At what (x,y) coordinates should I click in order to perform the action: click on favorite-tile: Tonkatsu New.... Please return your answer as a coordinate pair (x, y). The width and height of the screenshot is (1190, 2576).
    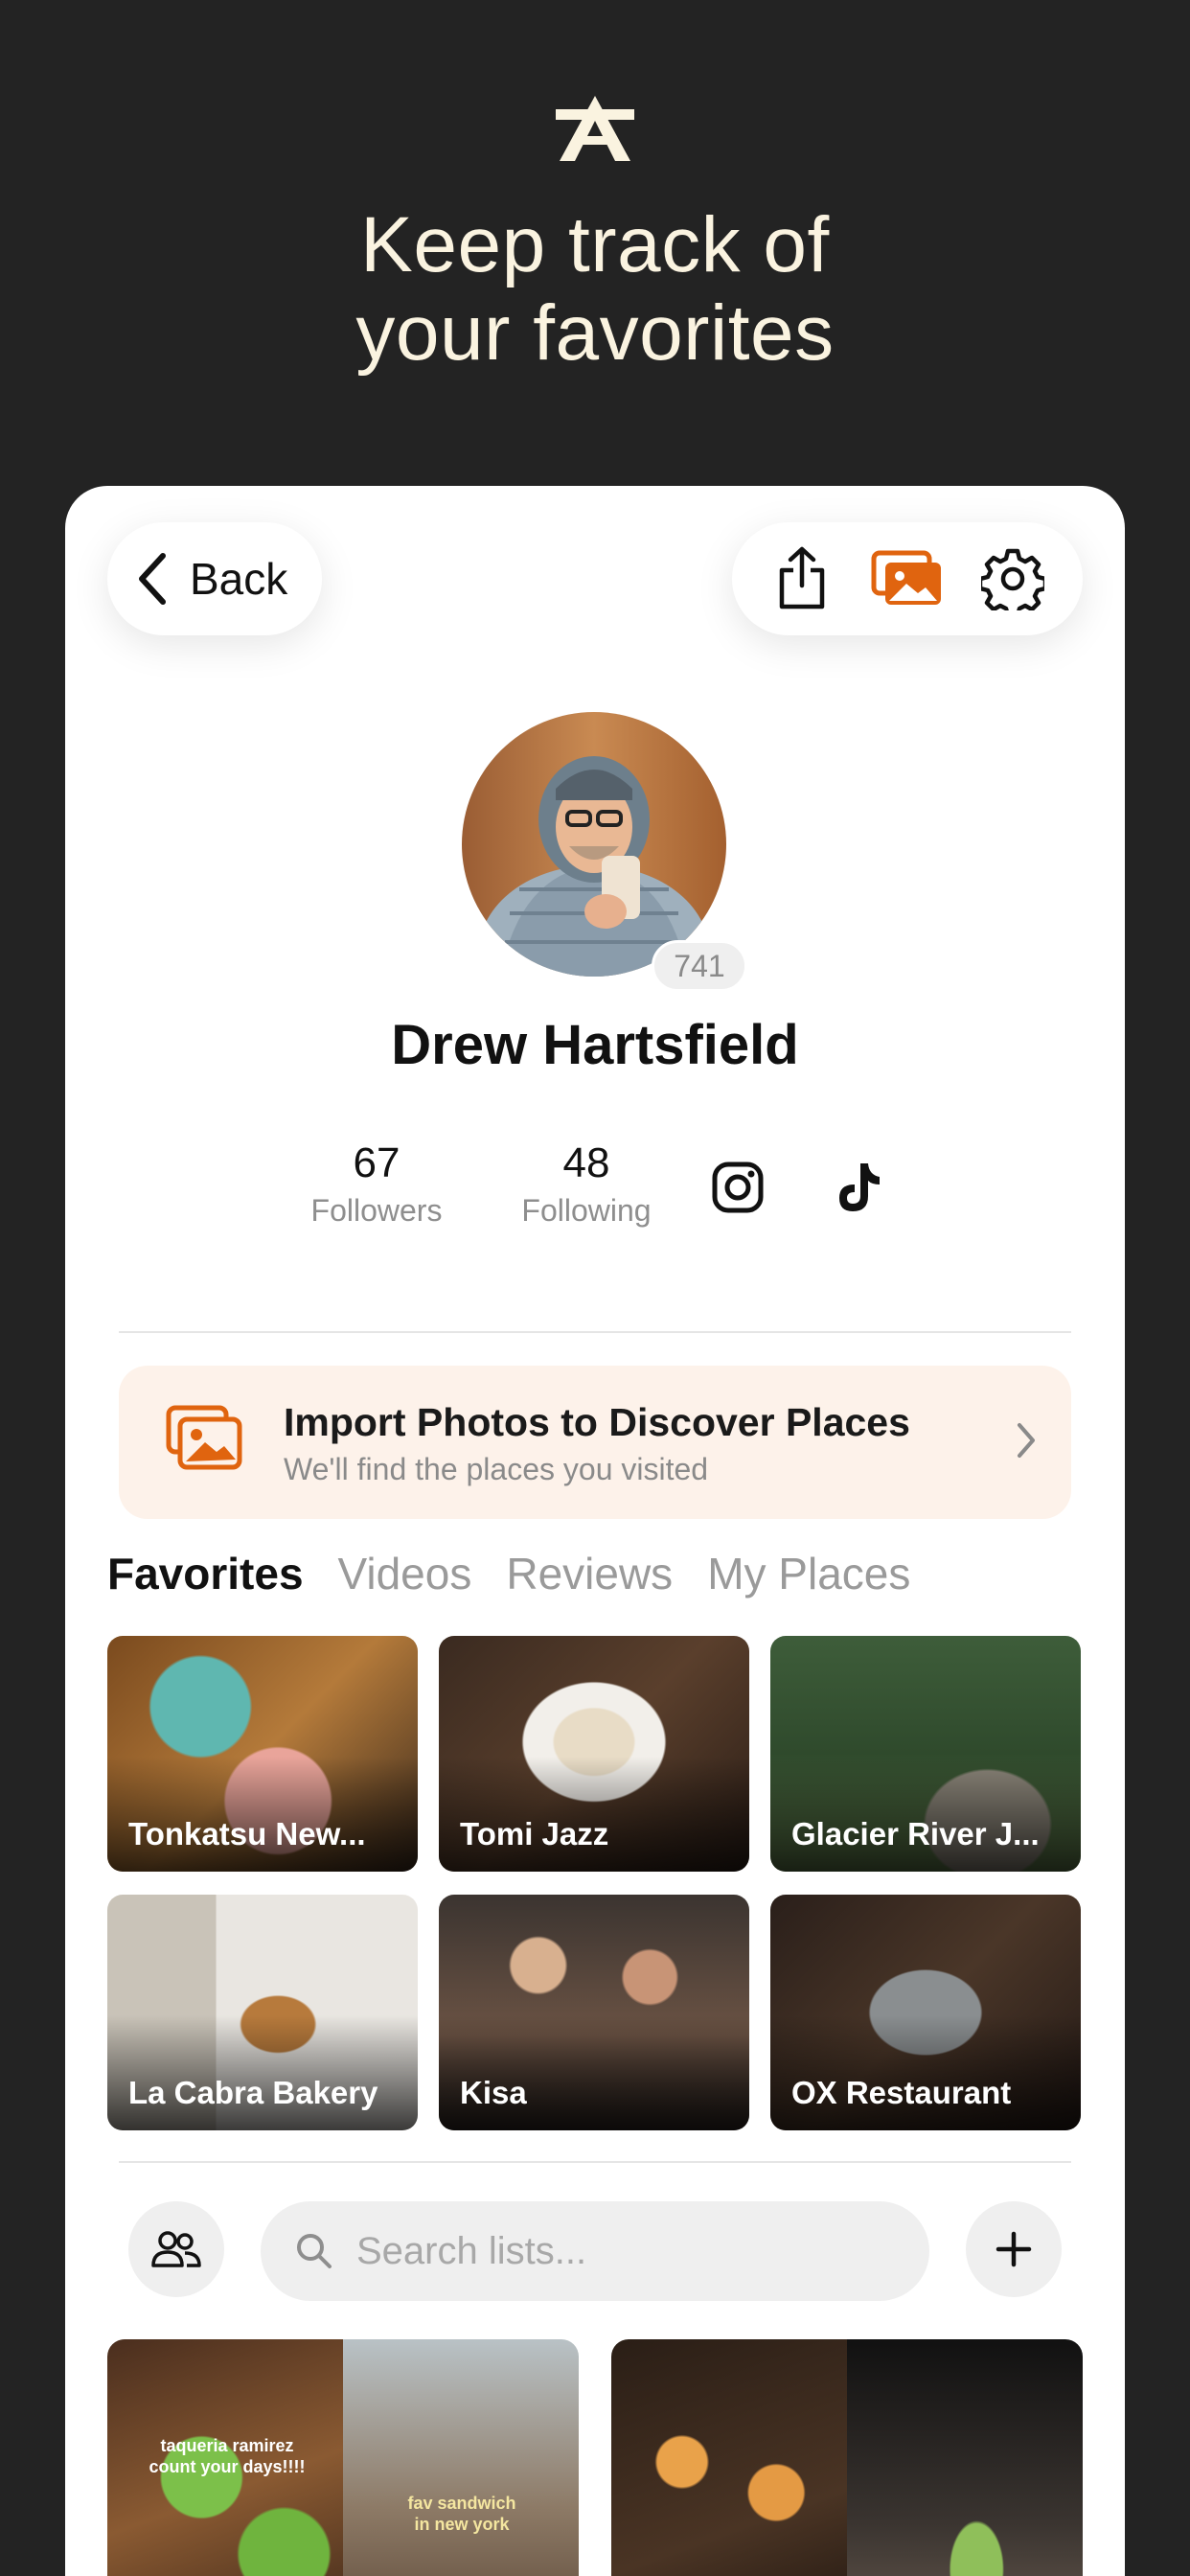
    Looking at the image, I should click on (263, 1754).